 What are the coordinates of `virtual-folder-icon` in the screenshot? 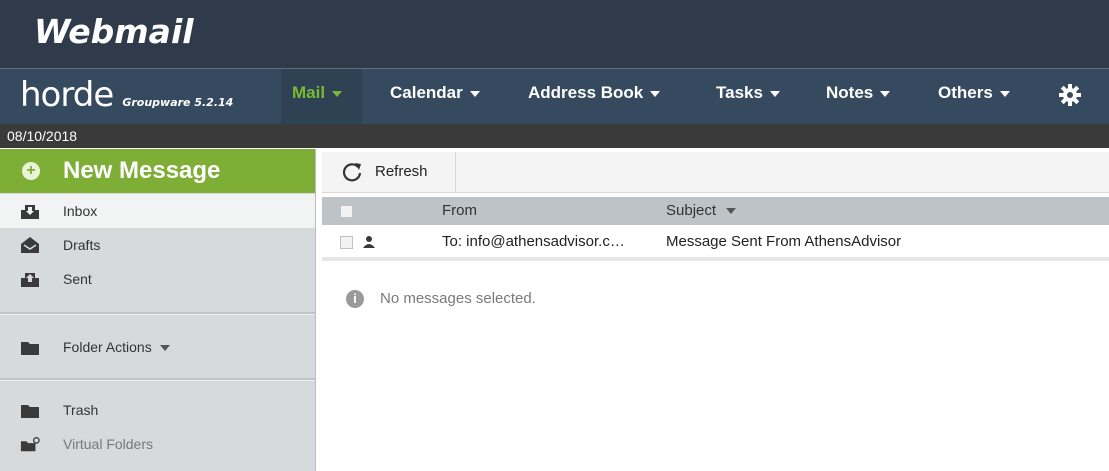 It's located at (30, 444).